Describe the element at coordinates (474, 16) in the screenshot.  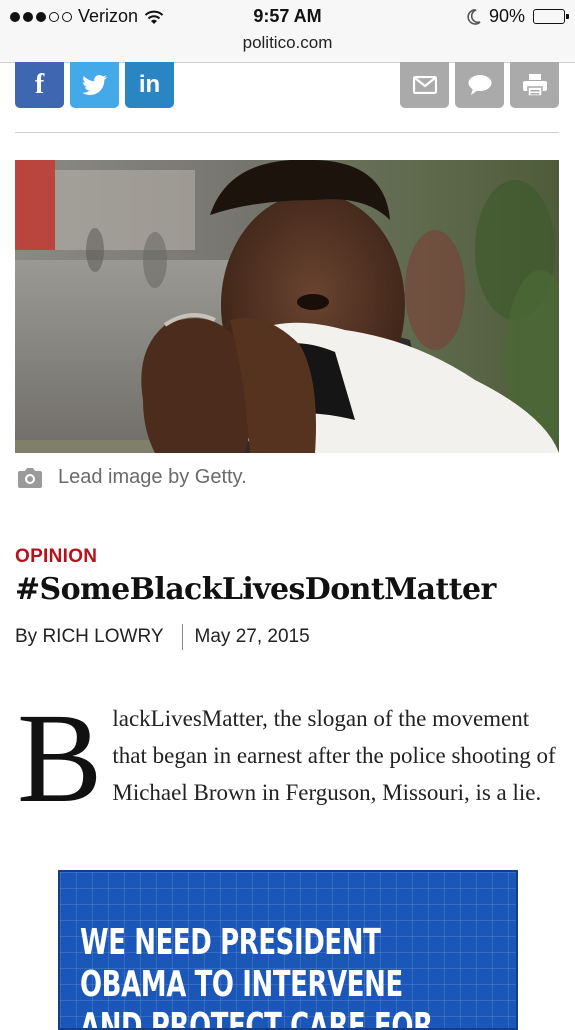
I see `moon-icon` at that location.